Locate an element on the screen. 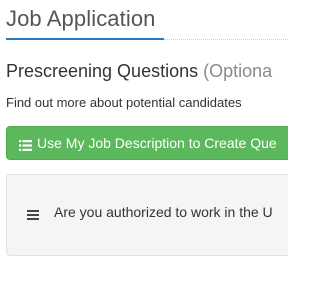  question-text: Are you authorized to work in the U is located at coordinates (163, 212).